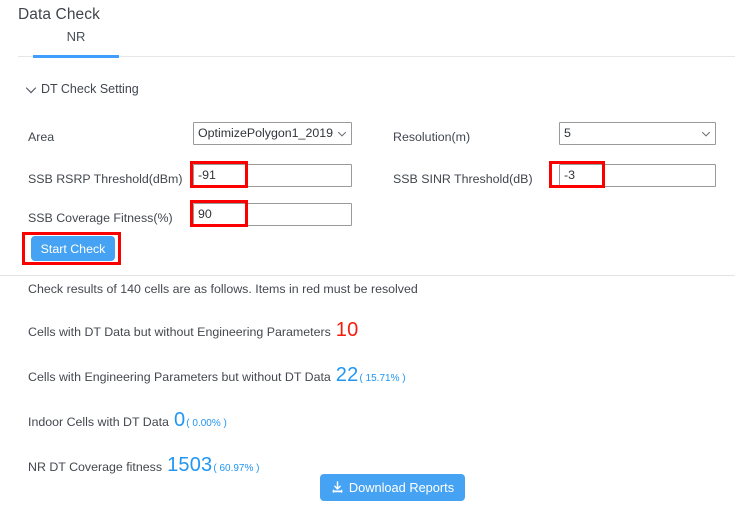  Describe the element at coordinates (382, 379) in the screenshot. I see `result-item-percent: ( 15.71% )` at that location.